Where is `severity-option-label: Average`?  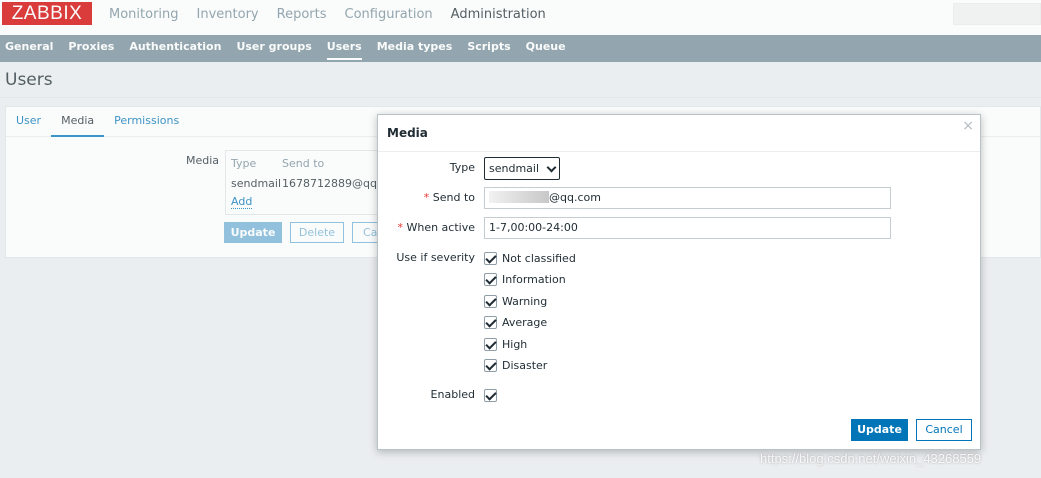 severity-option-label: Average is located at coordinates (525, 322).